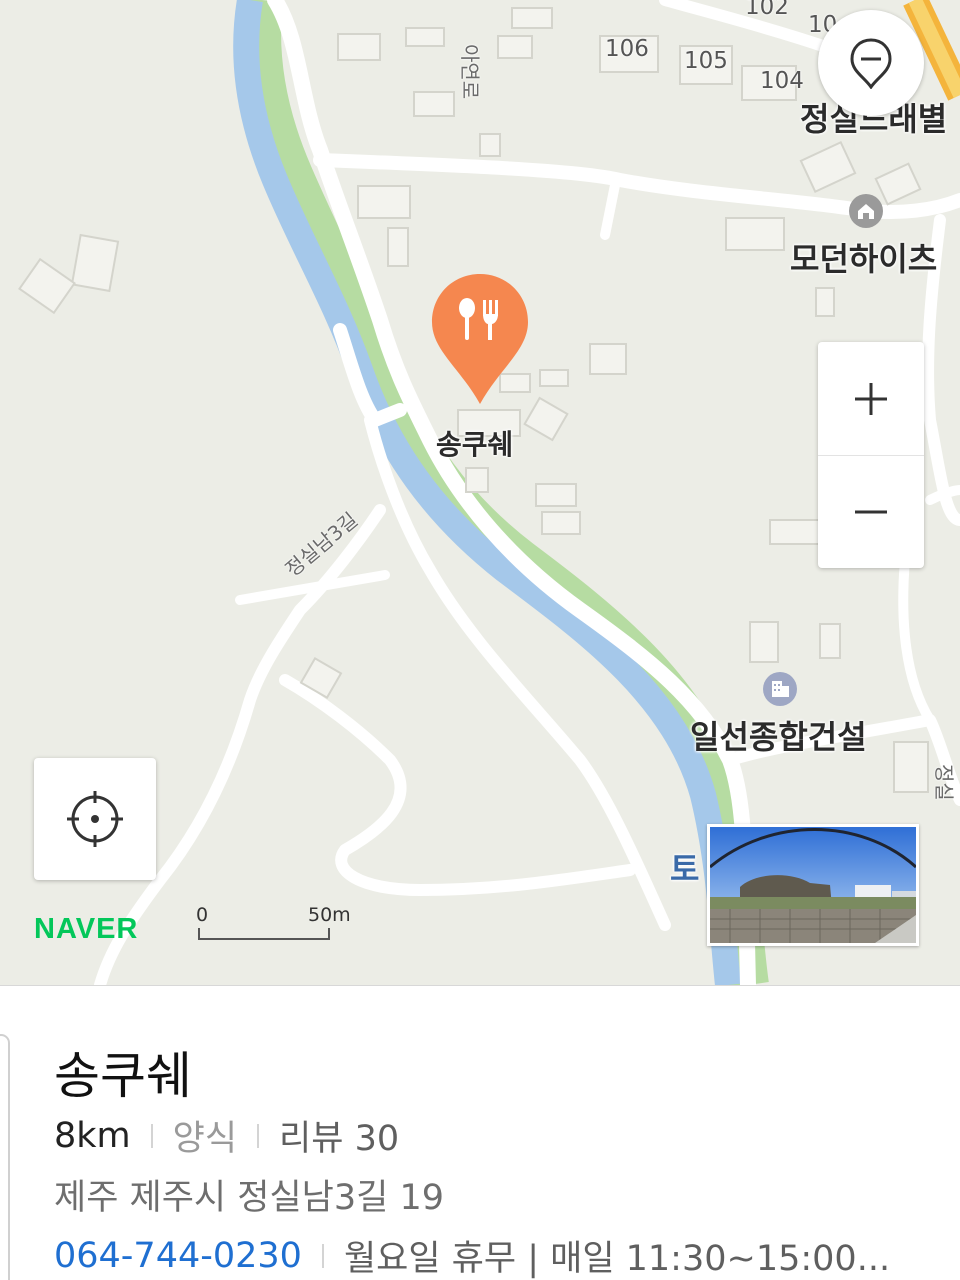 The image size is (960, 1280). What do you see at coordinates (273, 924) in the screenshot?
I see `map-scale: 0 50m` at bounding box center [273, 924].